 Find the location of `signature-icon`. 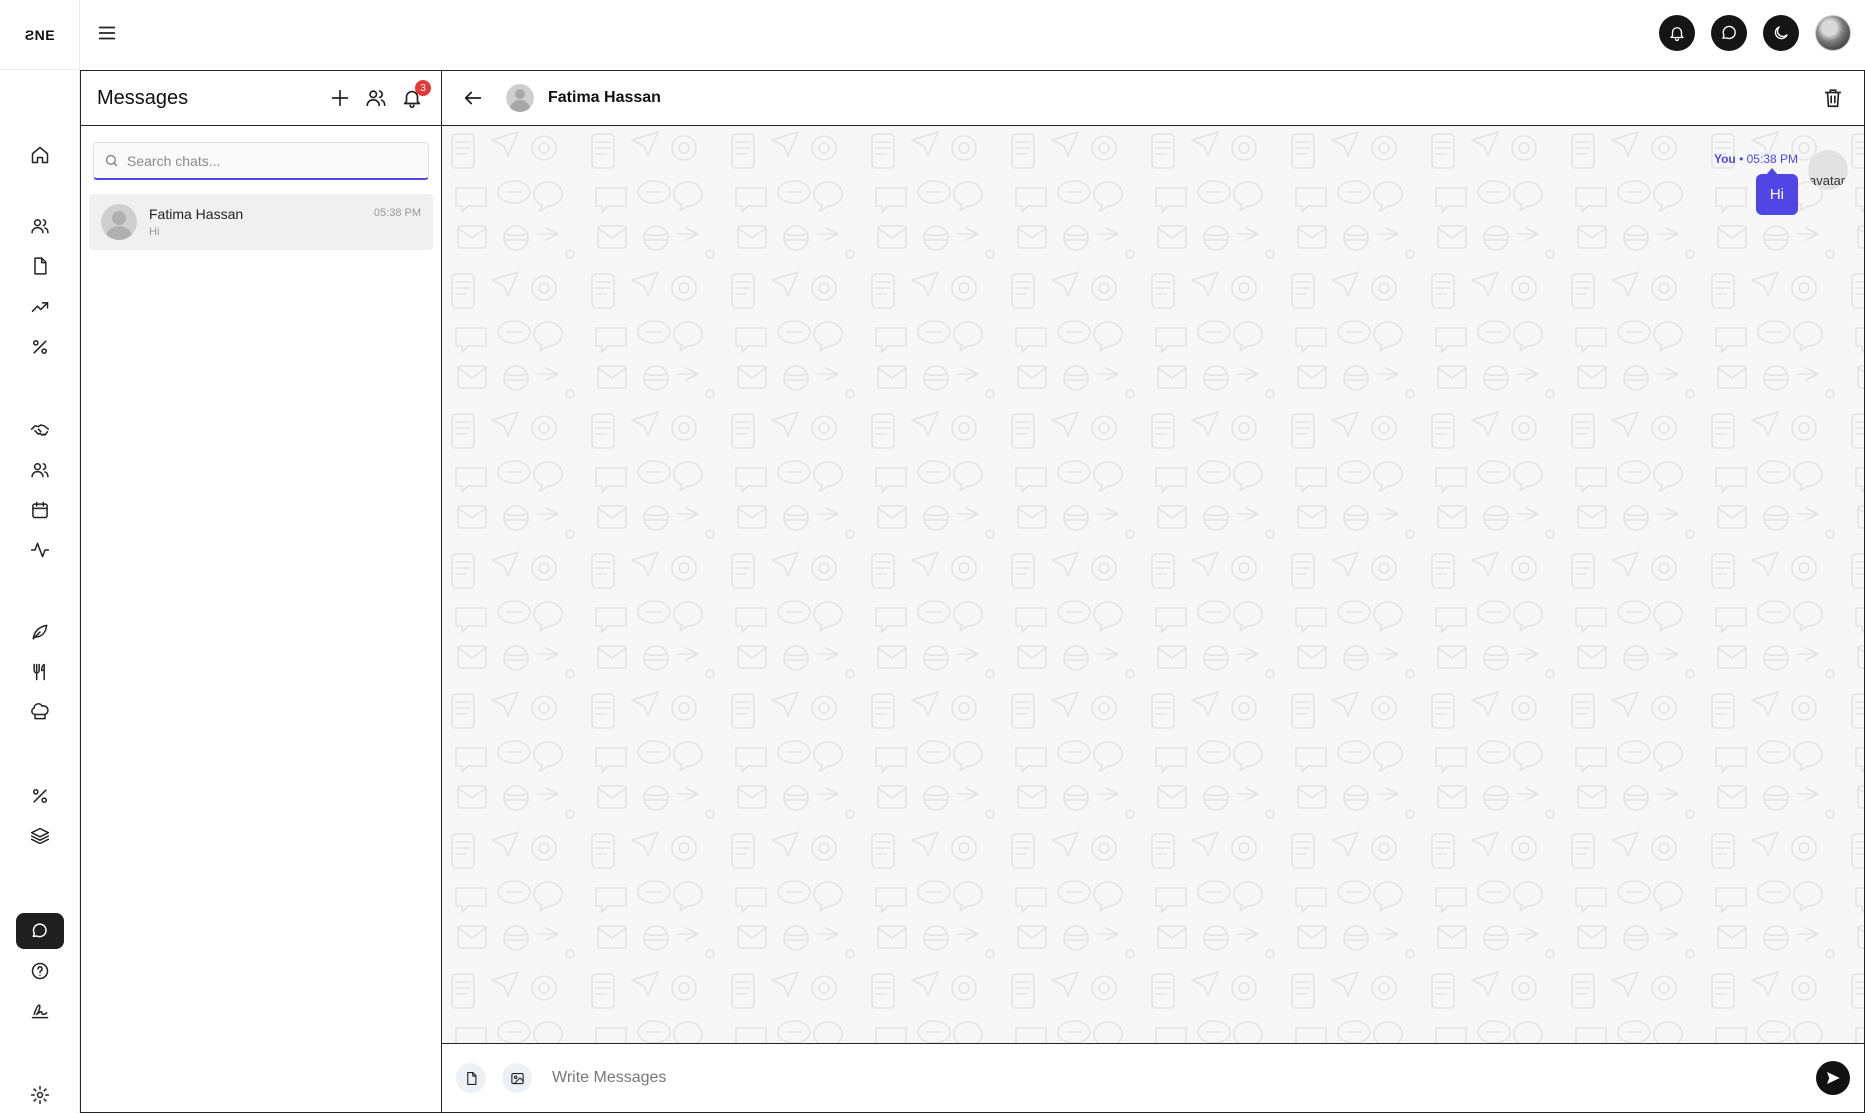

signature-icon is located at coordinates (40, 1011).